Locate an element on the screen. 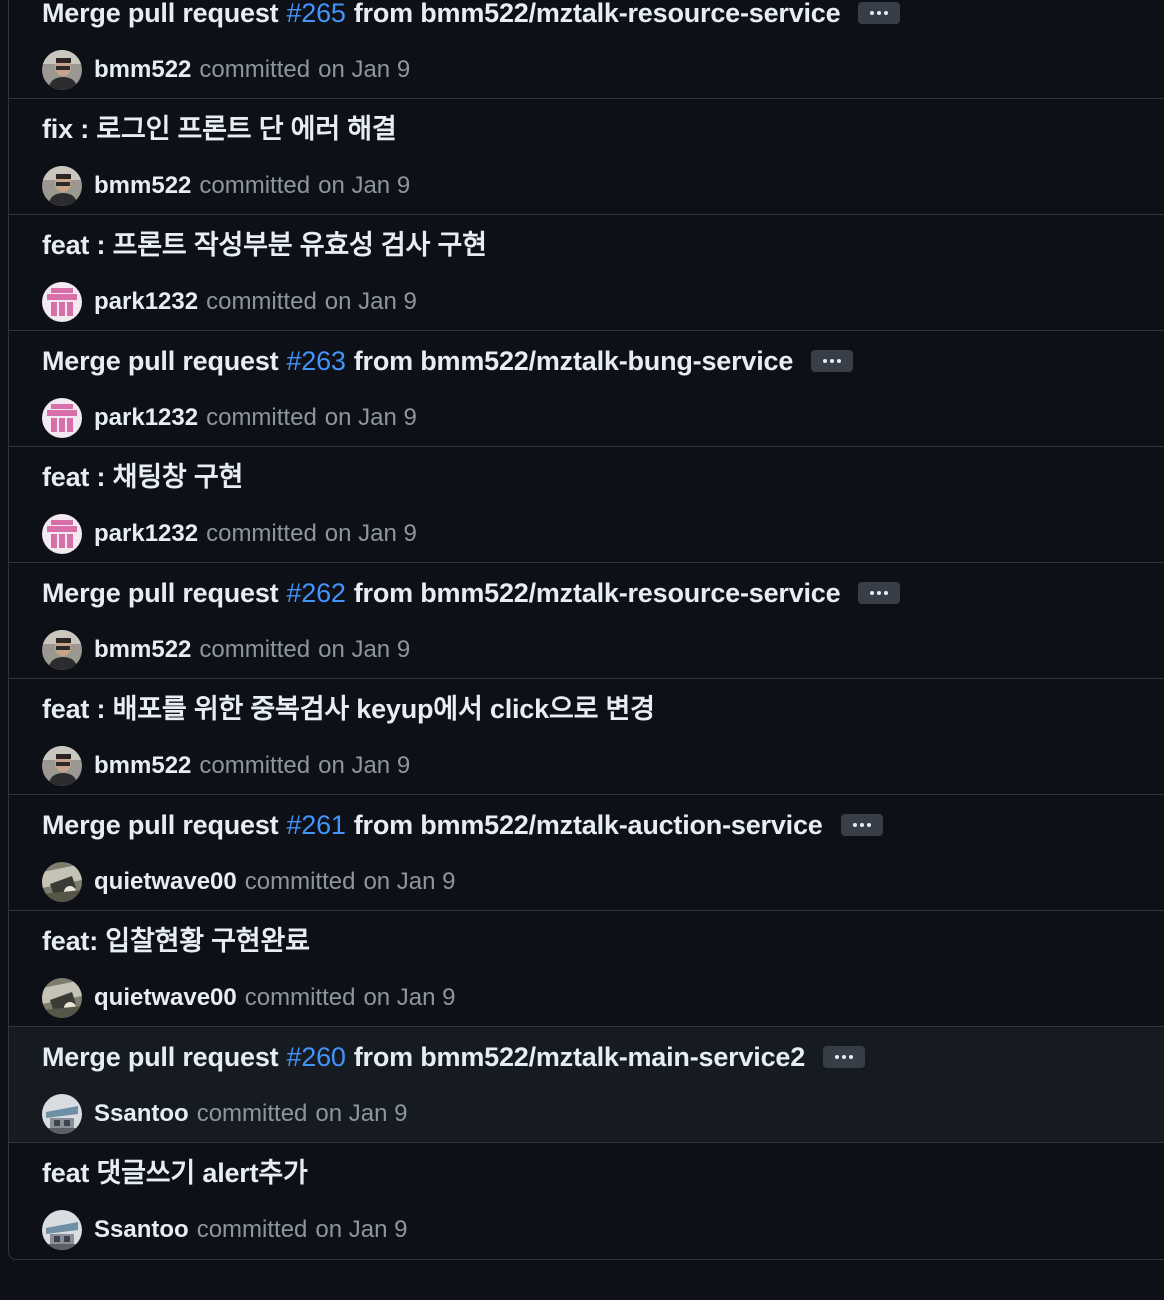 The height and width of the screenshot is (1300, 1164). commit-message-link: from bmm522/mztalk-auction-service is located at coordinates (588, 825).